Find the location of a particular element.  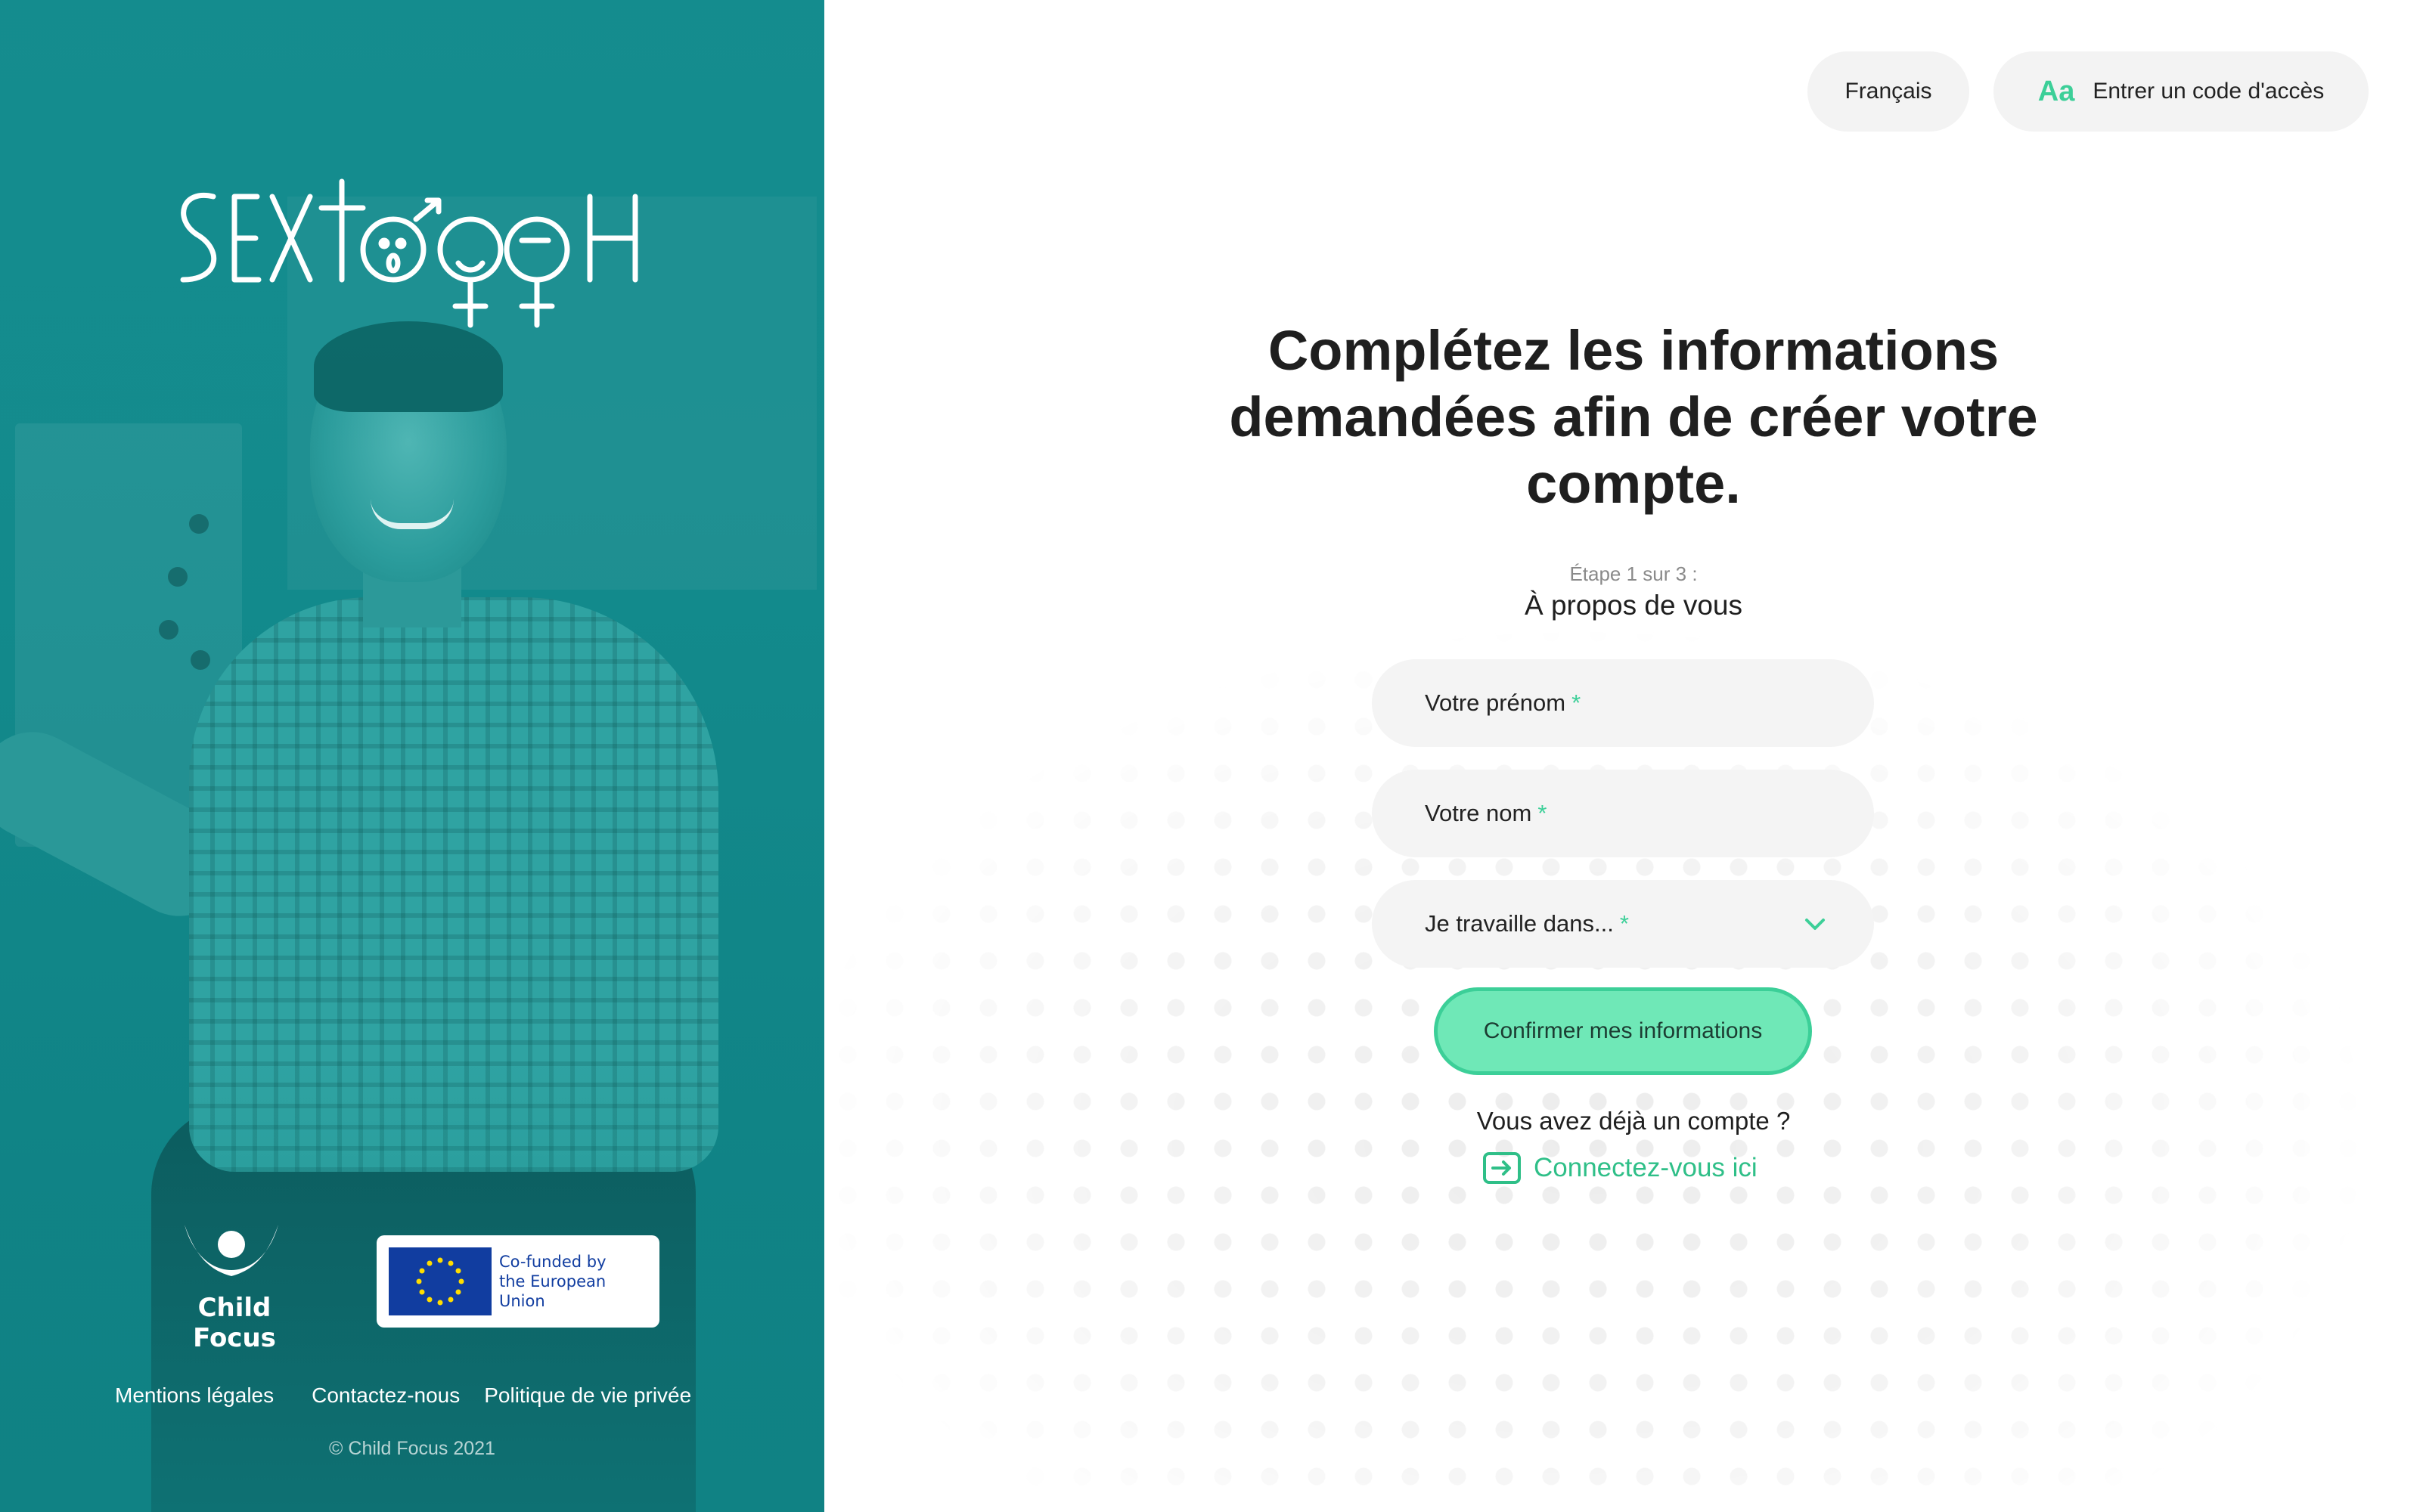

login-link-label: Connectez-vous ici is located at coordinates (1646, 1167).